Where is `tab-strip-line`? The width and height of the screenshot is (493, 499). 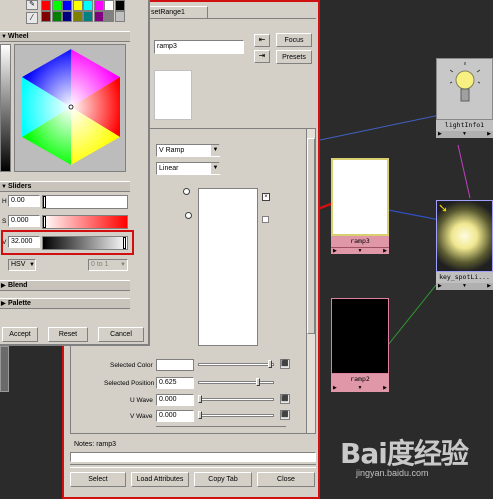
tab-strip-line is located at coordinates (232, 18).